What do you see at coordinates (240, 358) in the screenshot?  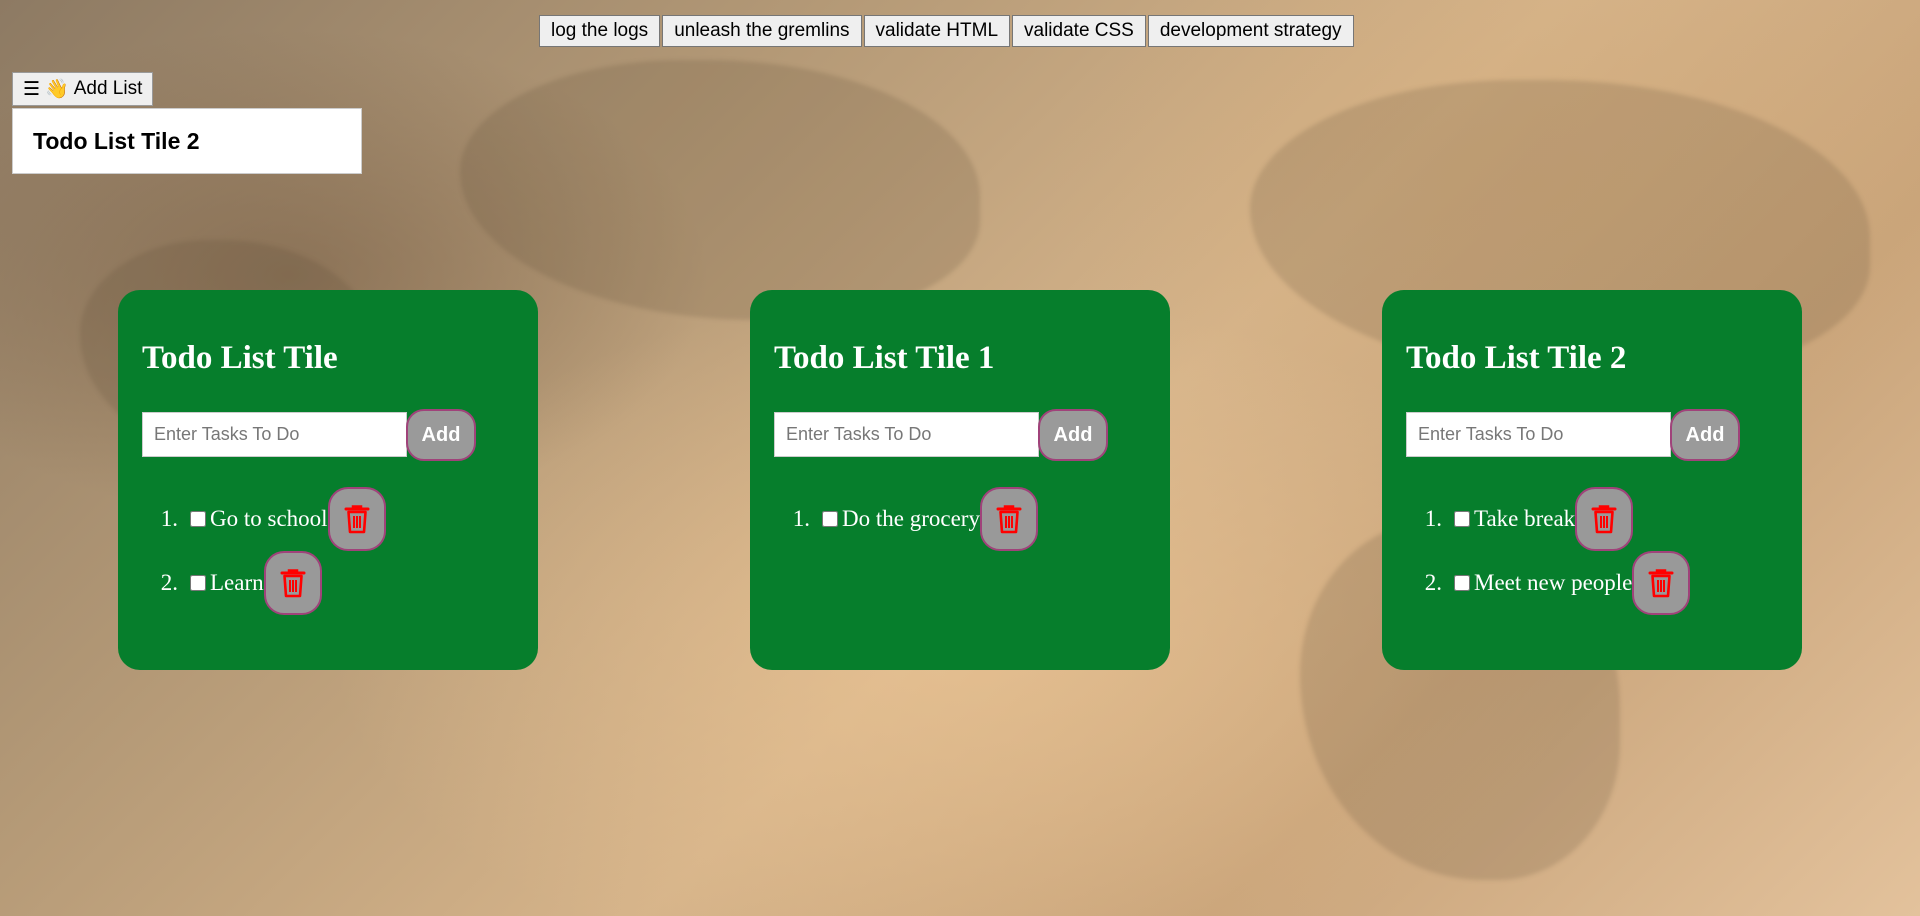 I see `tile-title: Todo List Tile` at bounding box center [240, 358].